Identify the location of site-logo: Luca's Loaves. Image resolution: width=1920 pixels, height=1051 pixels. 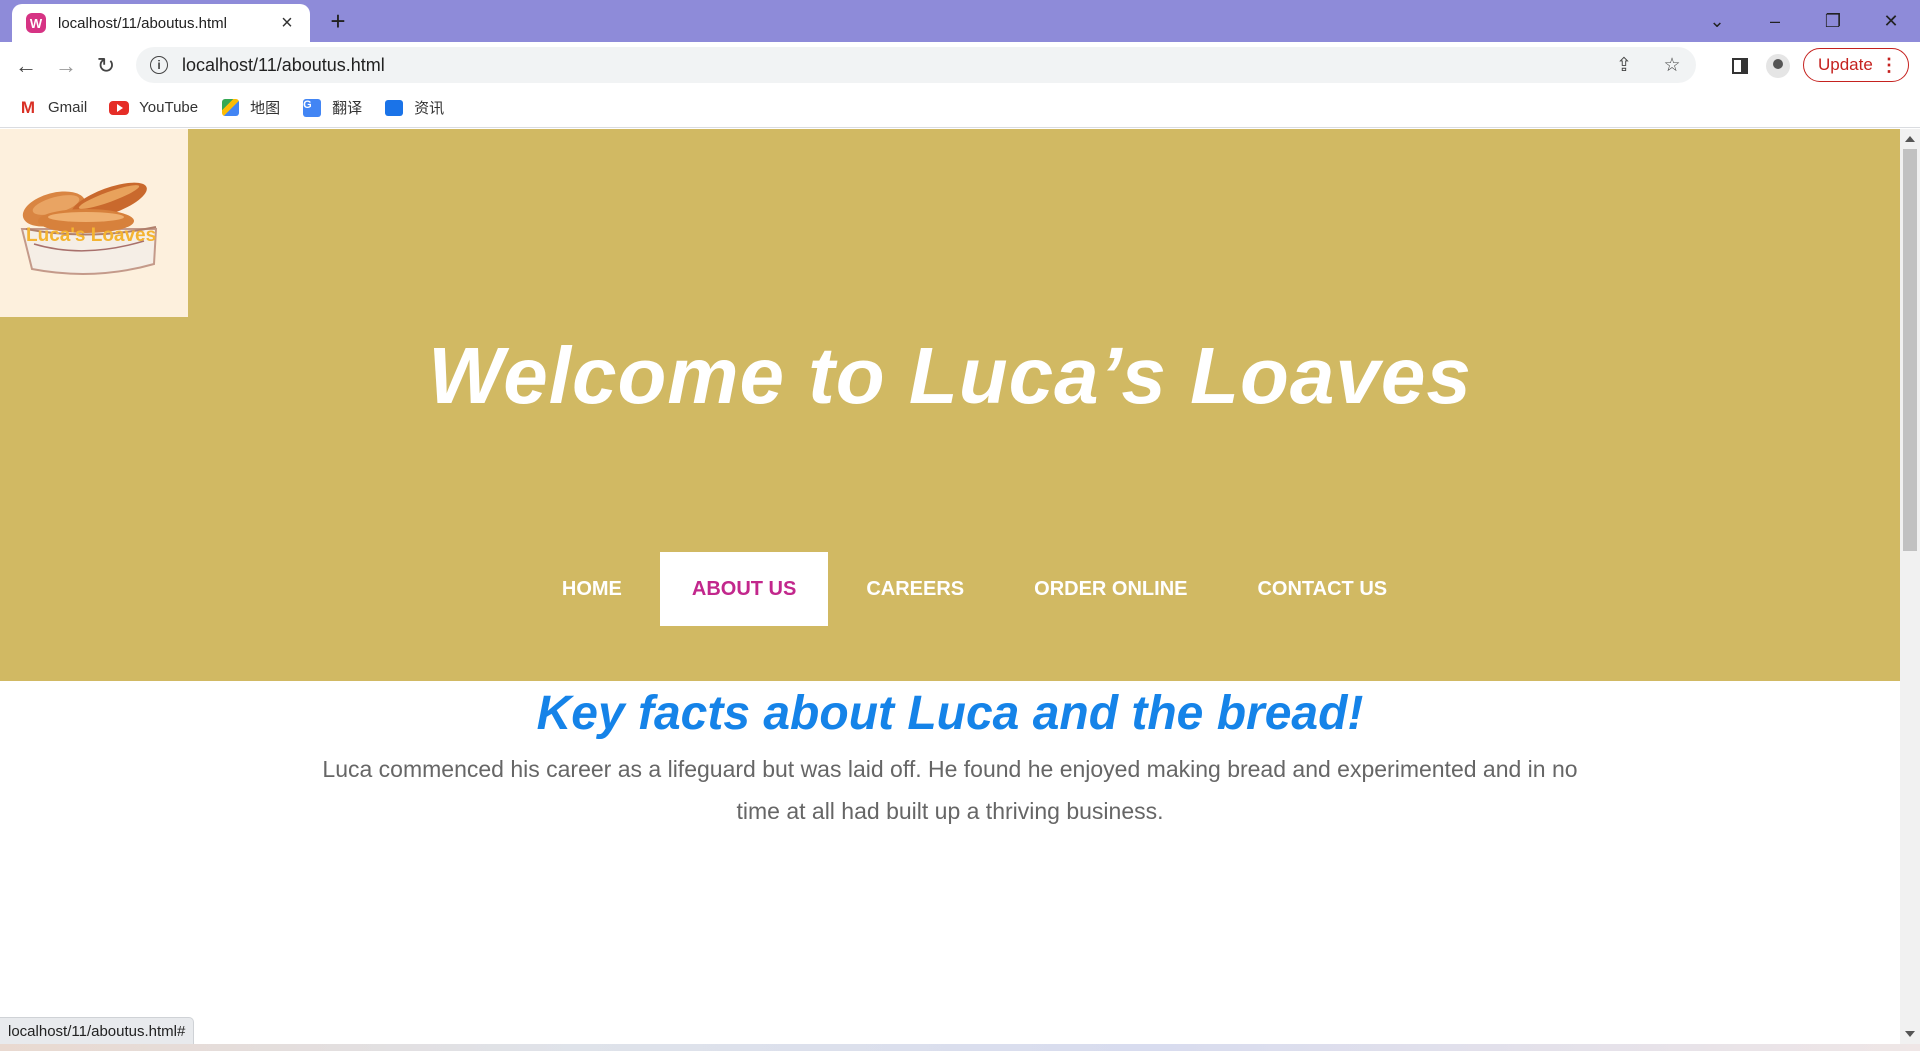
(94, 223).